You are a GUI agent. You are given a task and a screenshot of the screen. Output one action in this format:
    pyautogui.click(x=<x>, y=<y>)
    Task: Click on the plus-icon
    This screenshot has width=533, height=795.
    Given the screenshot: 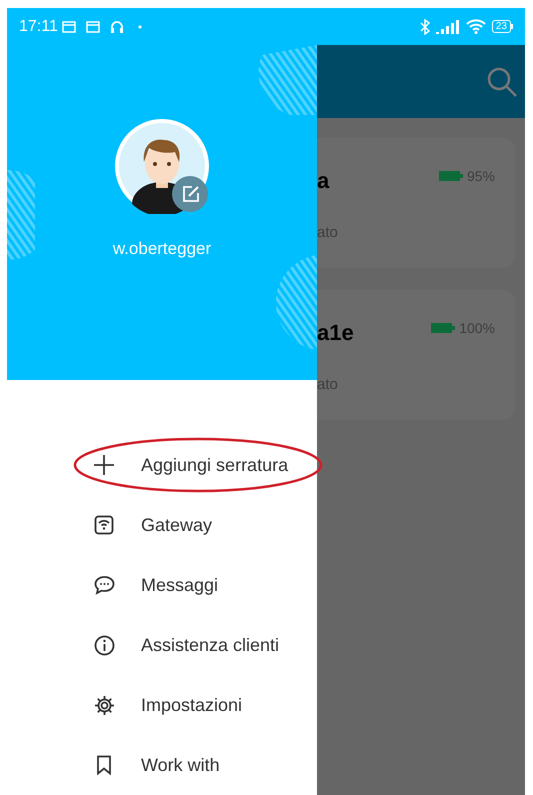 What is the action you would take?
    pyautogui.click(x=104, y=465)
    